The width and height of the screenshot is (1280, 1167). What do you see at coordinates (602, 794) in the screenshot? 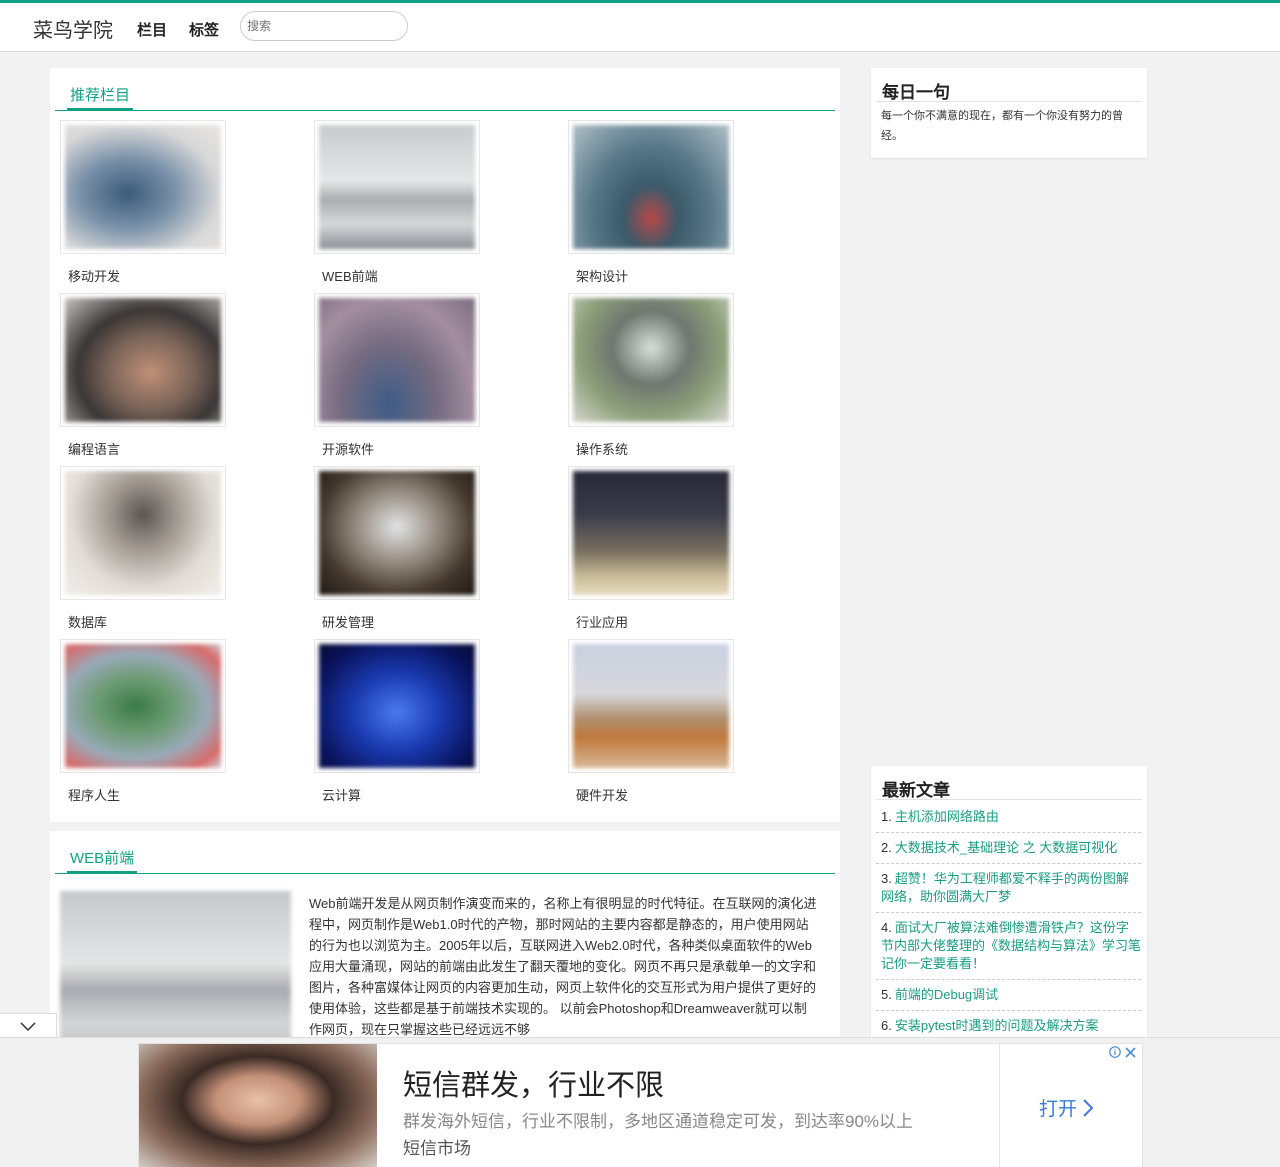
I see `category-label: 硬件开发` at bounding box center [602, 794].